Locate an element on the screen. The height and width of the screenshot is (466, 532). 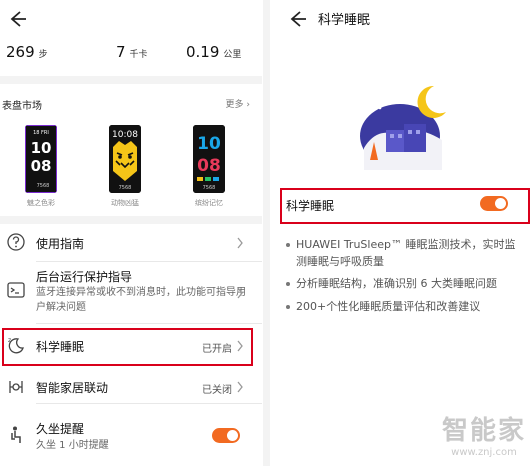
help-circle-icon is located at coordinates (16, 242).